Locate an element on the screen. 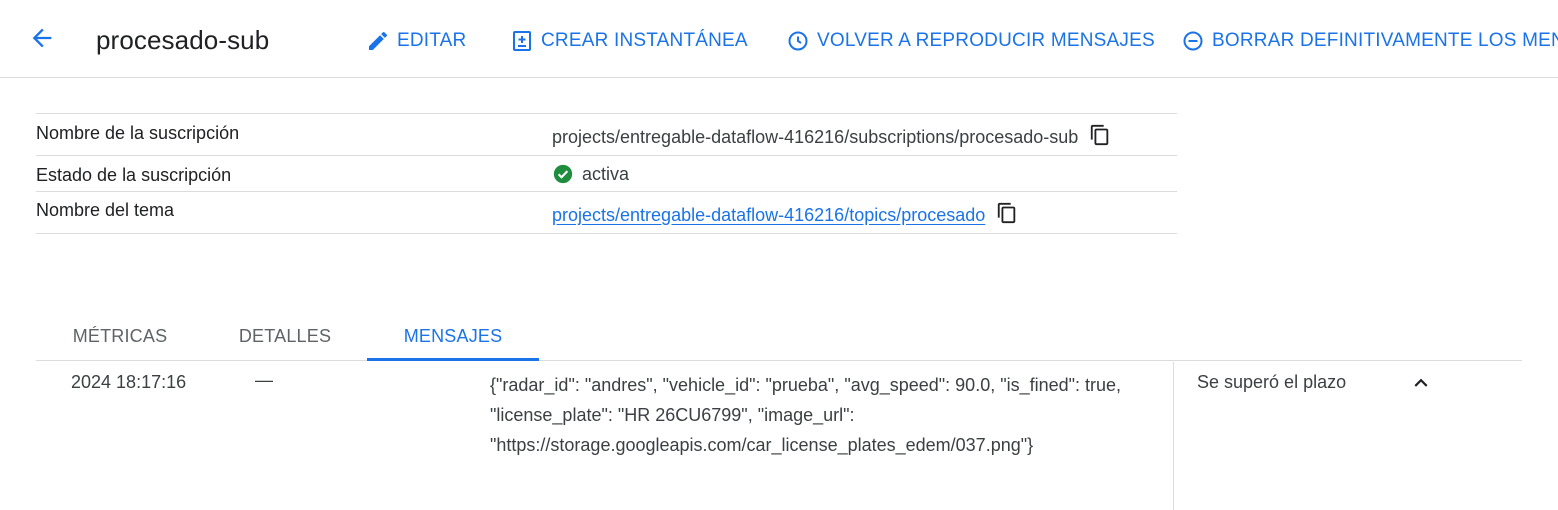 The width and height of the screenshot is (1558, 510). arrow-back-icon is located at coordinates (42, 40).